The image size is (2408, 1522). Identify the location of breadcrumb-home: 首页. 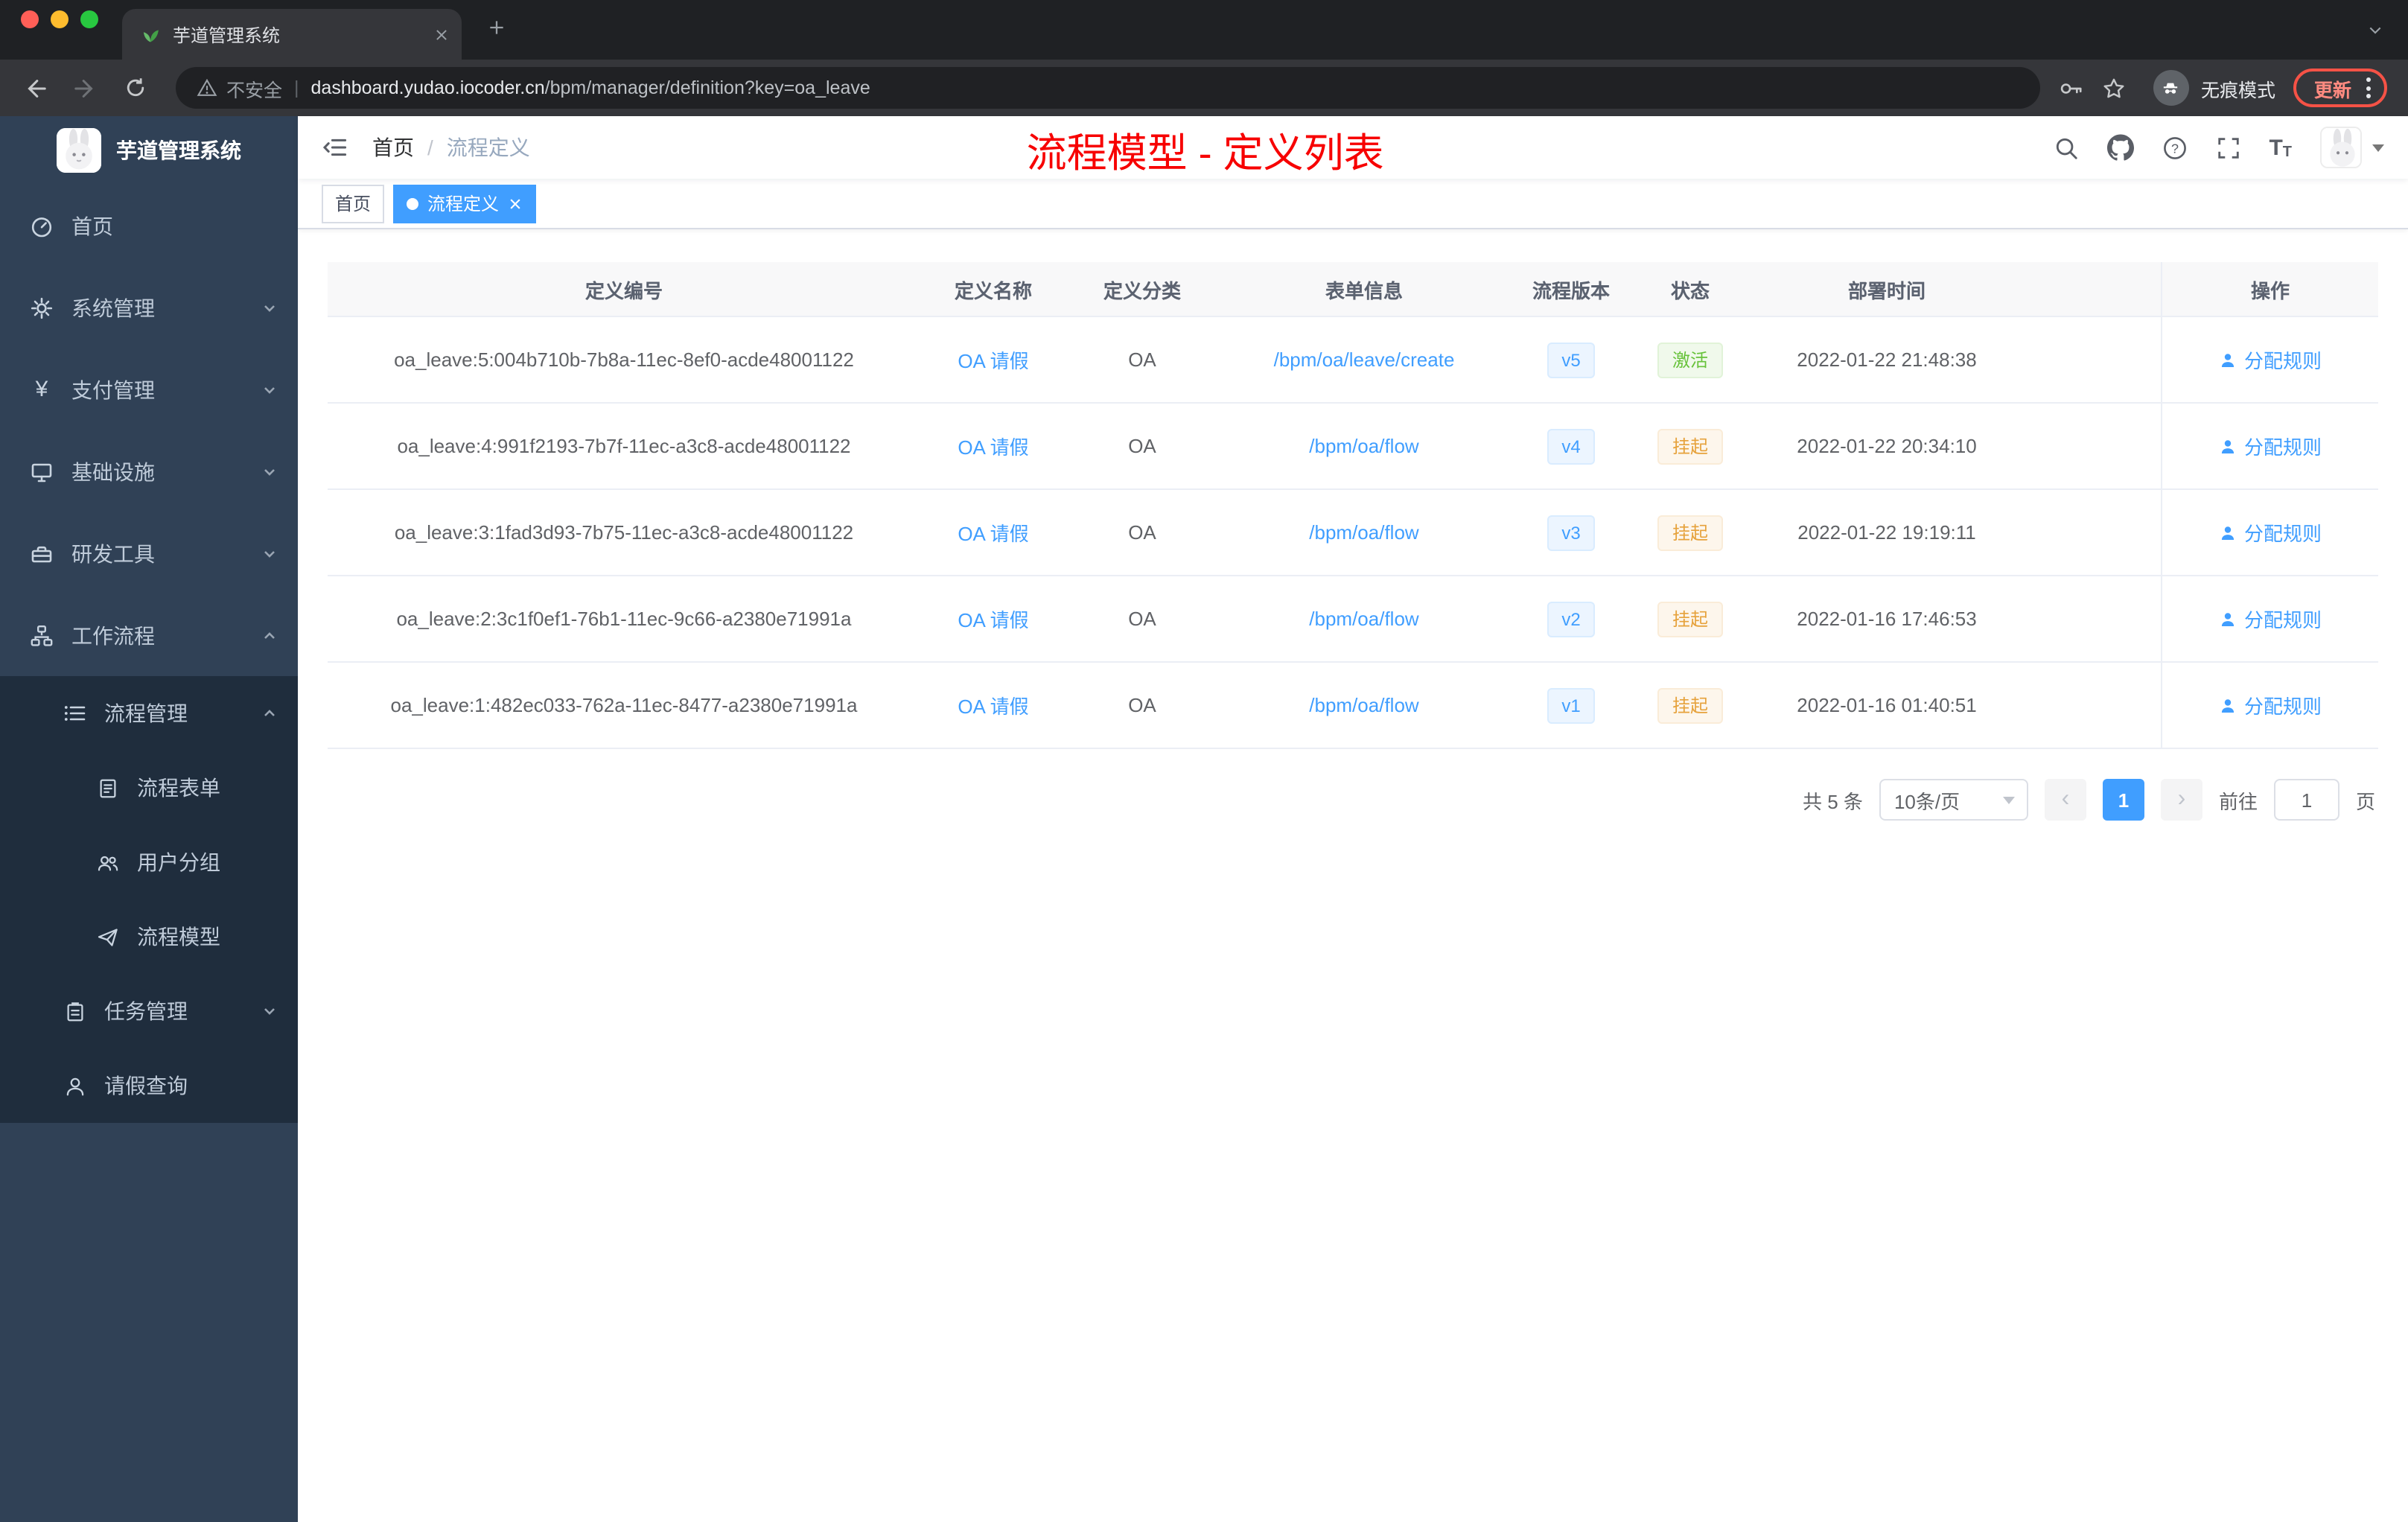
(393, 147).